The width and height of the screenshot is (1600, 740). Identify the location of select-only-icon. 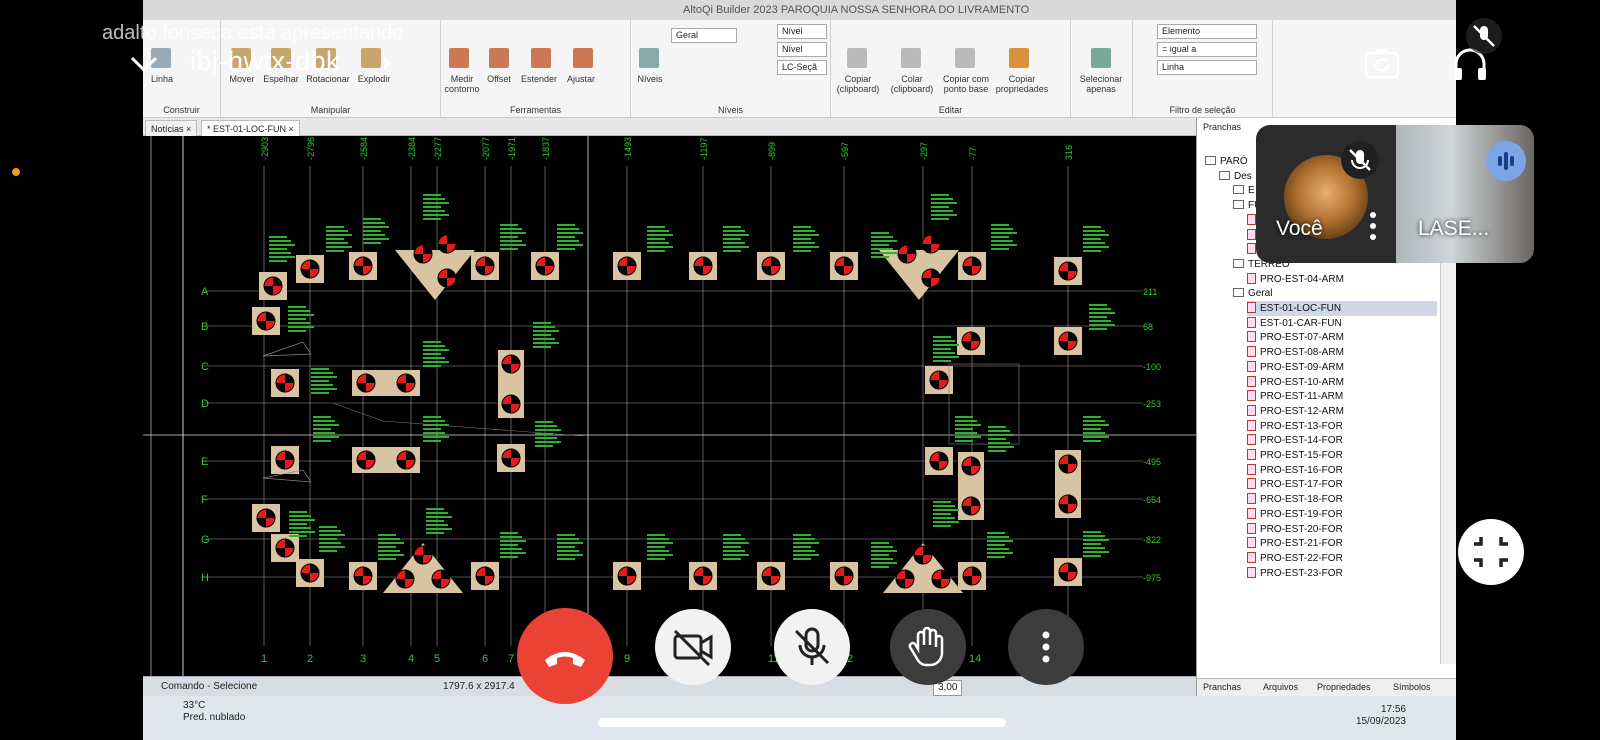
(1101, 58).